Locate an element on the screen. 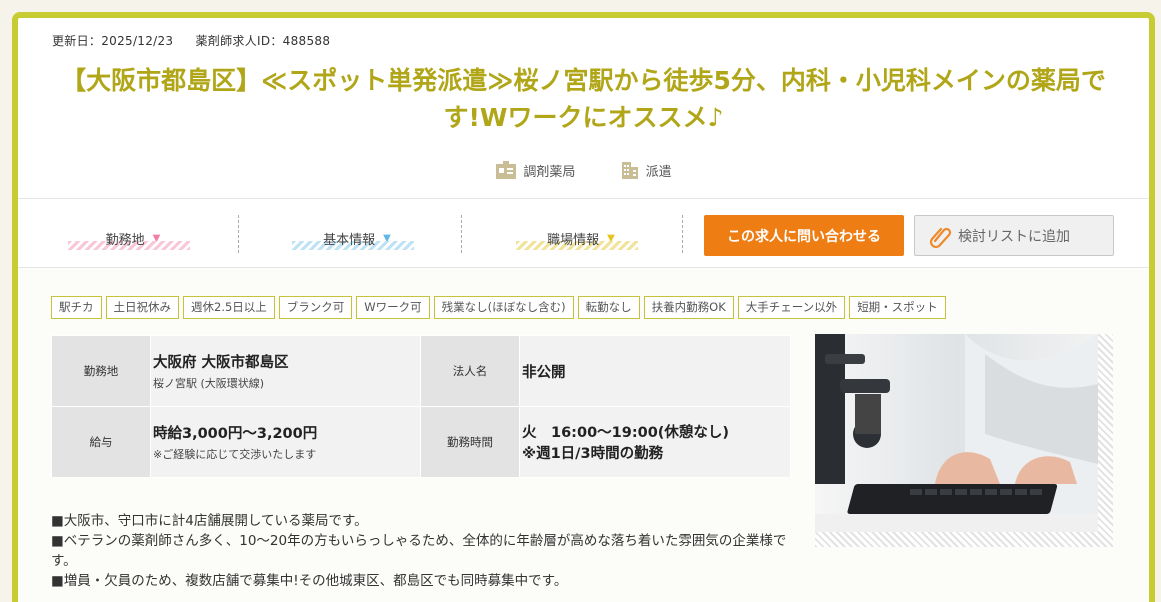 The image size is (1161, 602). location-station: 桜ノ宮駅 (大阪環状線) is located at coordinates (209, 383).